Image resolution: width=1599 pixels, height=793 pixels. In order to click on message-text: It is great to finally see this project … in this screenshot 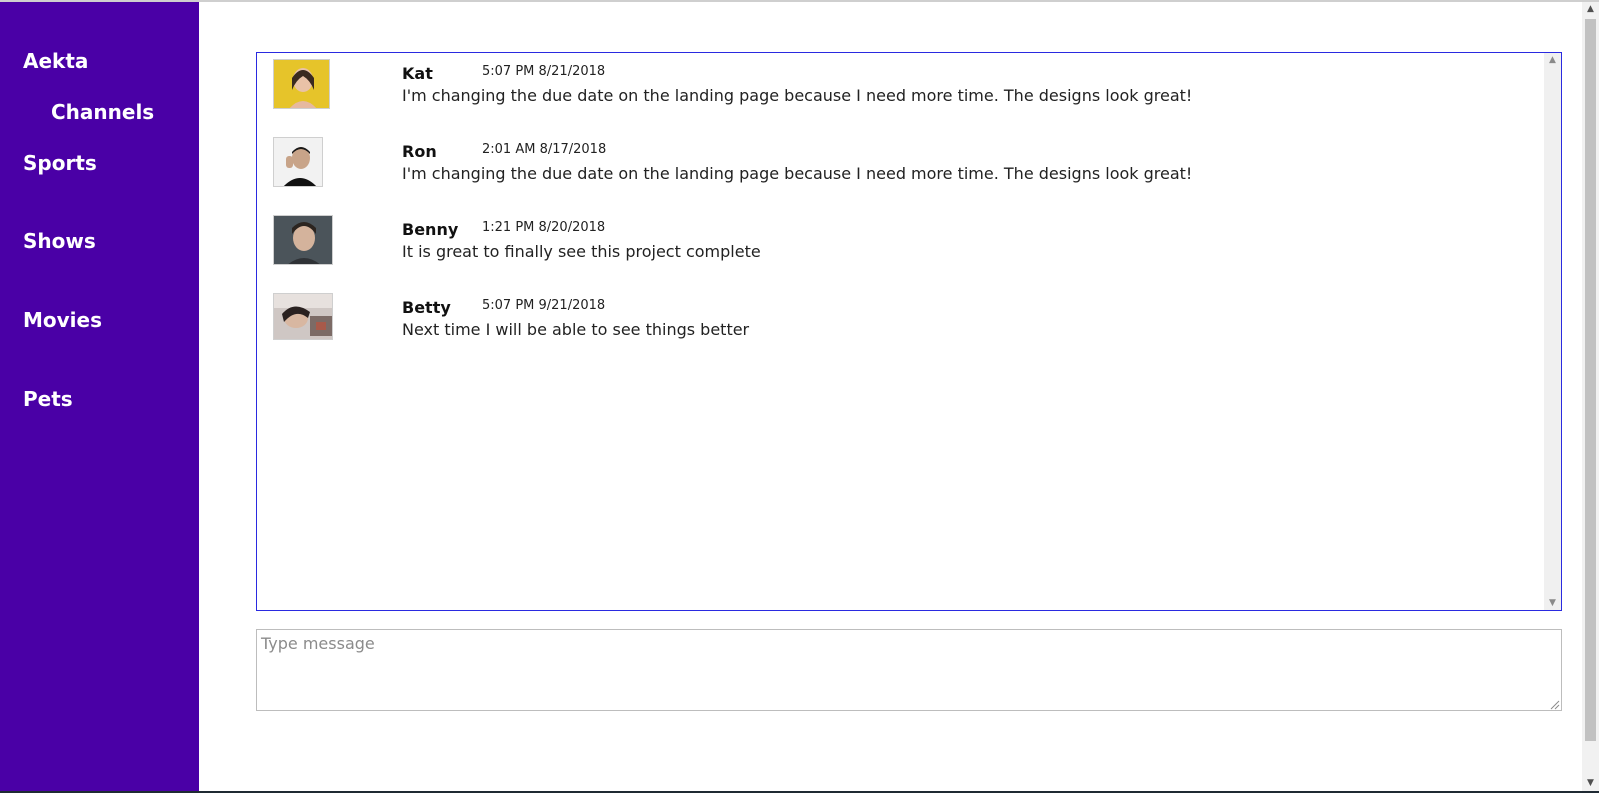, I will do `click(581, 251)`.